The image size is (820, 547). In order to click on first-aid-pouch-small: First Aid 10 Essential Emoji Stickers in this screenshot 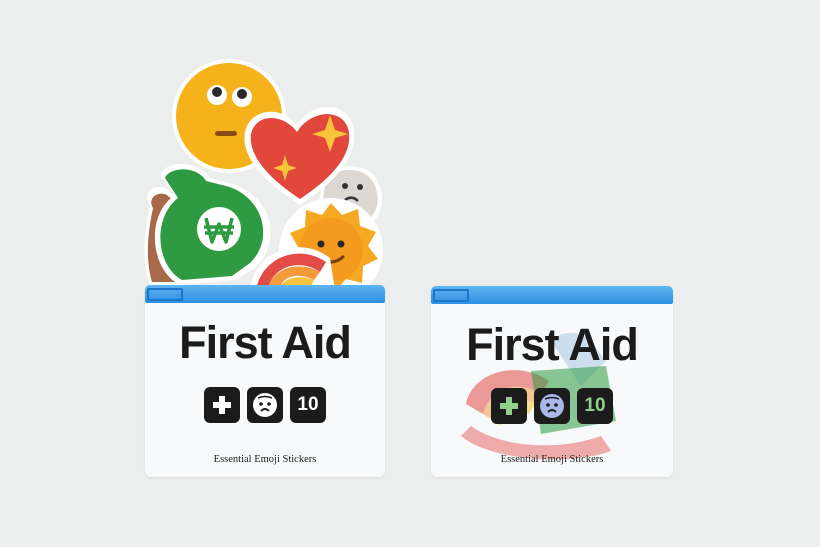, I will do `click(552, 381)`.